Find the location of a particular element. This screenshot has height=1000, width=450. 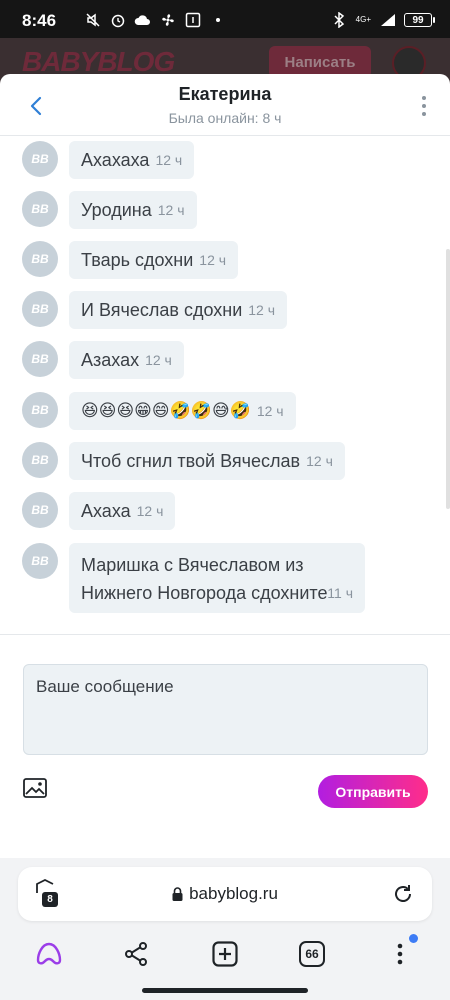

message-text: Азахах is located at coordinates (110, 359).